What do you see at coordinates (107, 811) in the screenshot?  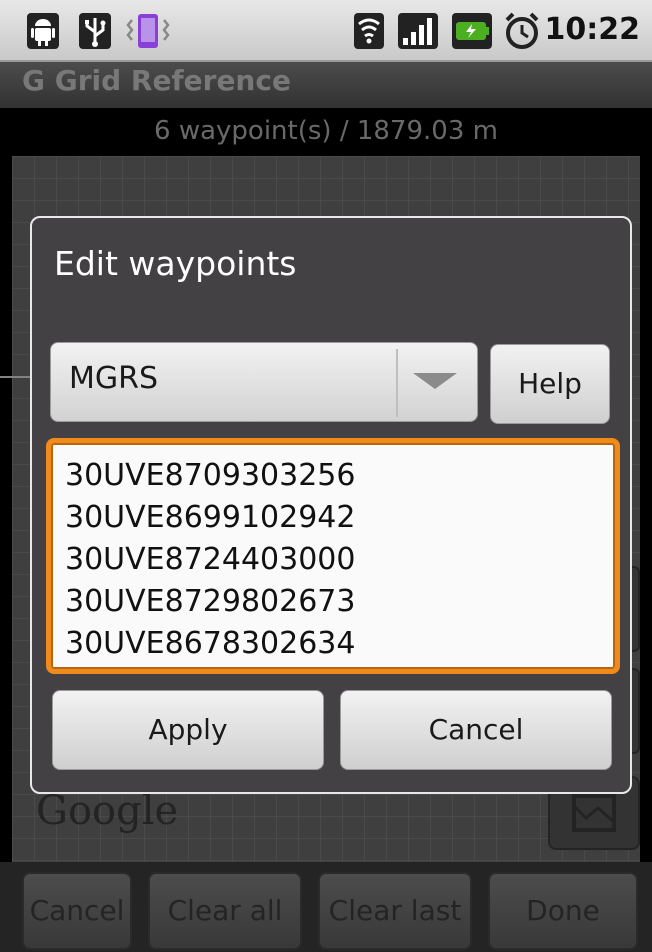 I see `map-attribution: Google` at bounding box center [107, 811].